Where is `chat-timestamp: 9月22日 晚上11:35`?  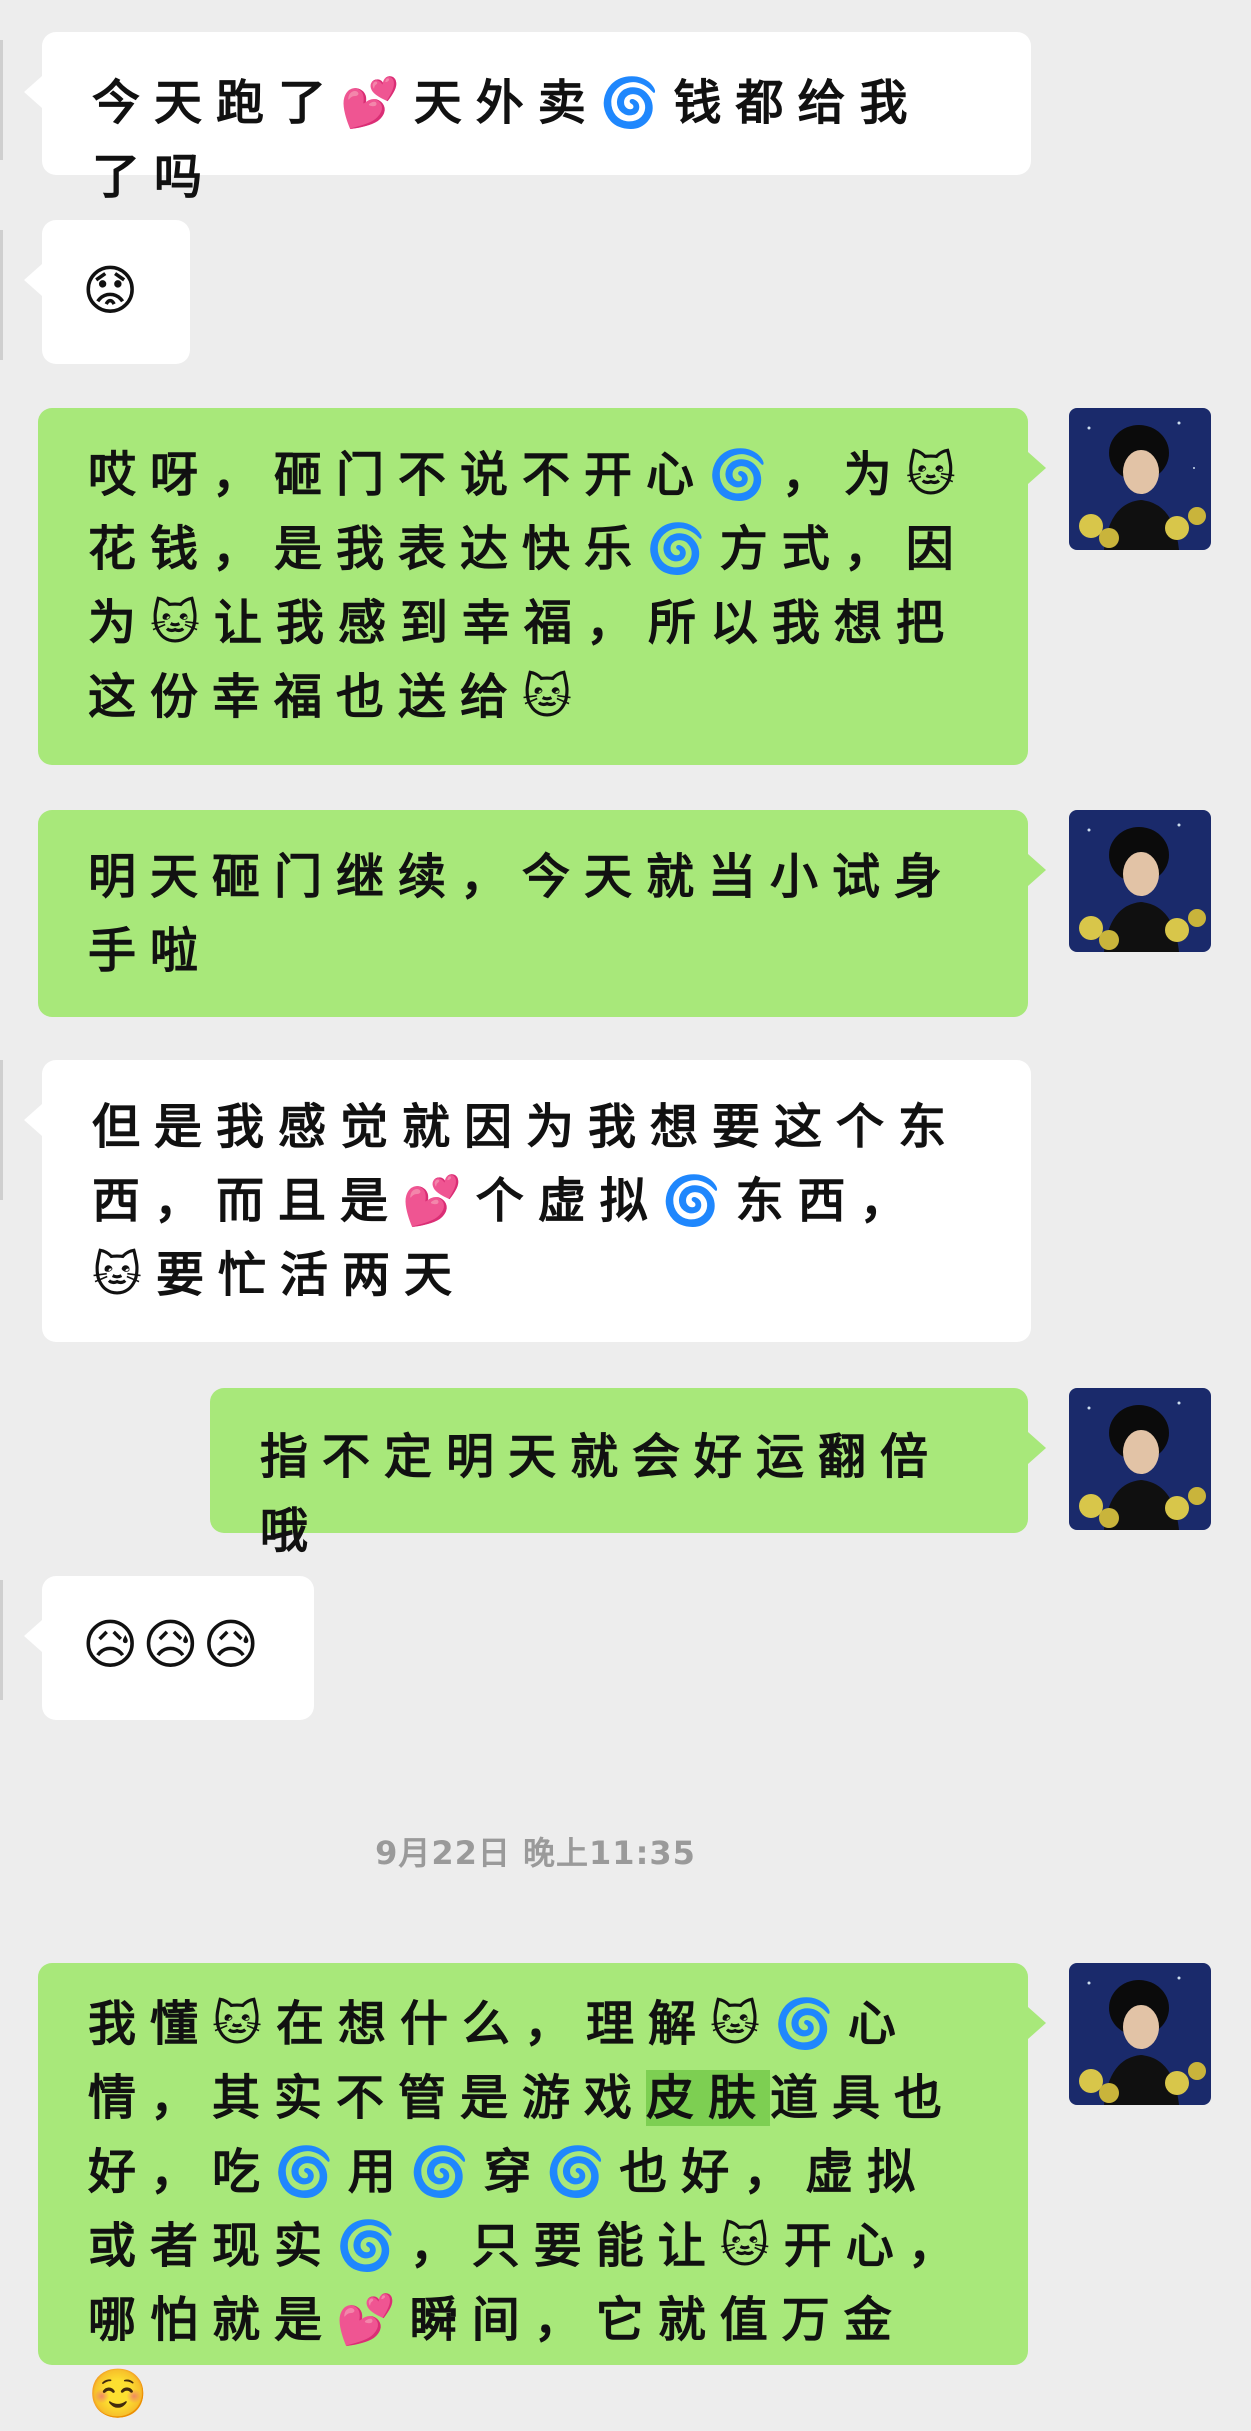 chat-timestamp: 9月22日 晚上11:35 is located at coordinates (535, 1853).